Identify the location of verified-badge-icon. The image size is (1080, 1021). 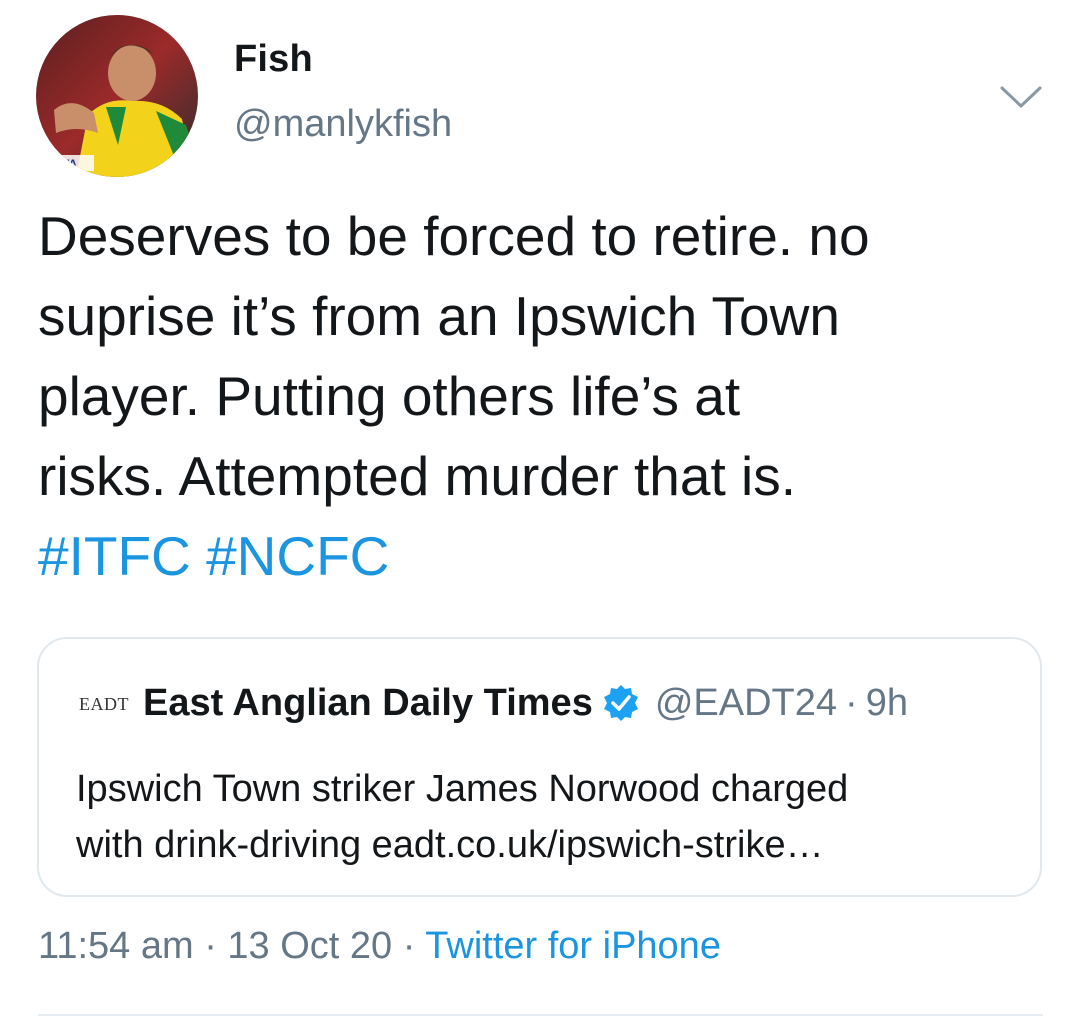
(621, 703).